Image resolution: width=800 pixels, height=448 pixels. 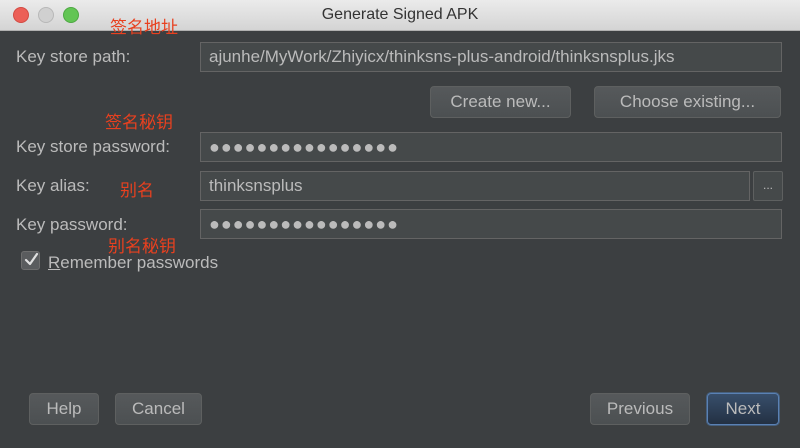 What do you see at coordinates (158, 409) in the screenshot?
I see `cancel-button: Cancel` at bounding box center [158, 409].